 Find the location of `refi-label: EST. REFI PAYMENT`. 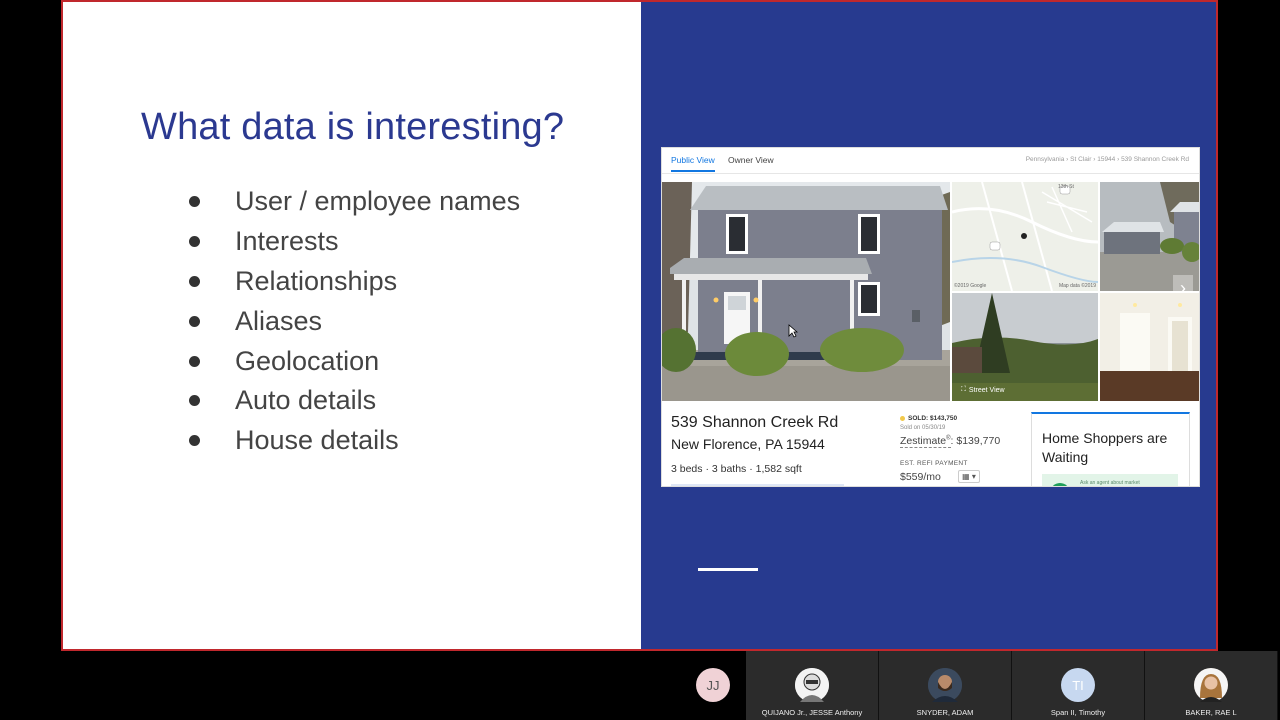

refi-label: EST. REFI PAYMENT is located at coordinates (934, 463).